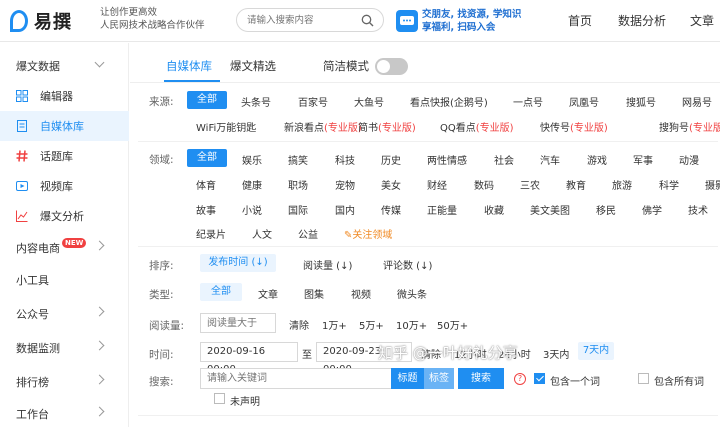 This screenshot has height=429, width=720. Describe the element at coordinates (64, 96) in the screenshot. I see `sidebar-item-editor: 编辑器` at that location.